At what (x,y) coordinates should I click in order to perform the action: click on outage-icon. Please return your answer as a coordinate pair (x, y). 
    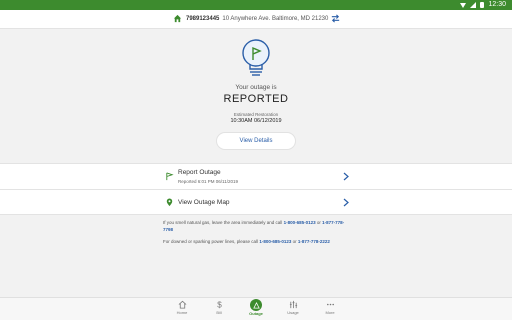
    Looking at the image, I should click on (256, 305).